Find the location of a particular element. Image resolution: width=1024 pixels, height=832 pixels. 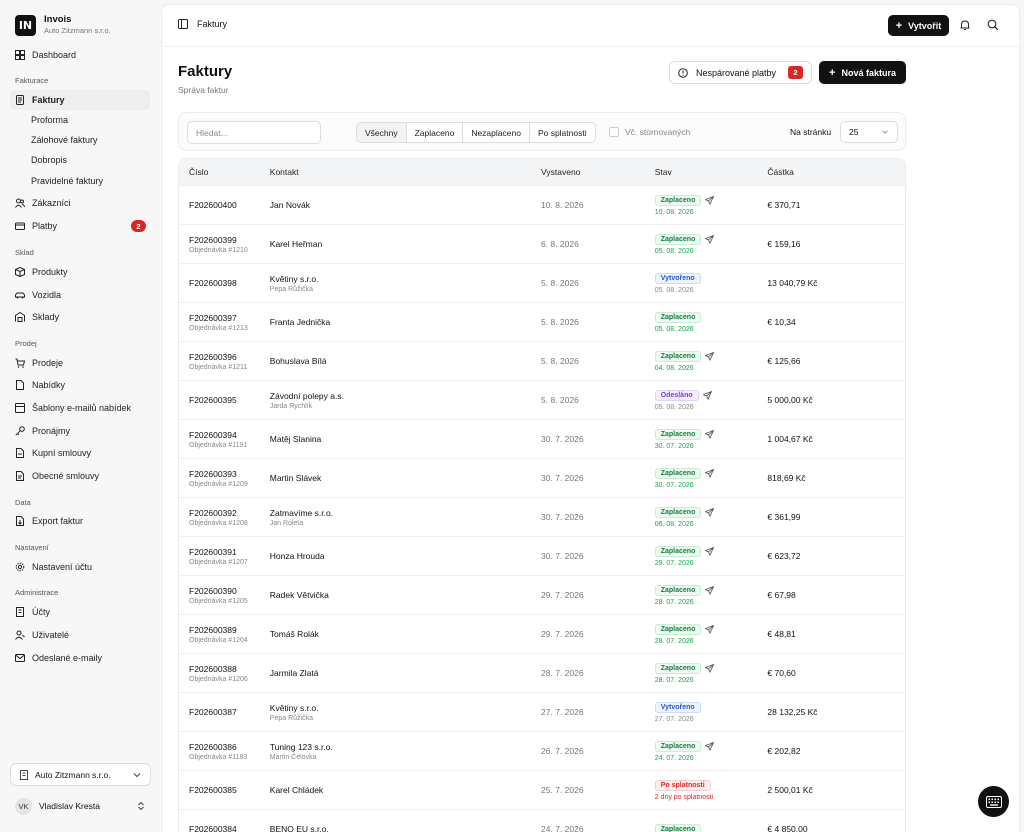

invoice-number: F202600399 is located at coordinates (213, 240).